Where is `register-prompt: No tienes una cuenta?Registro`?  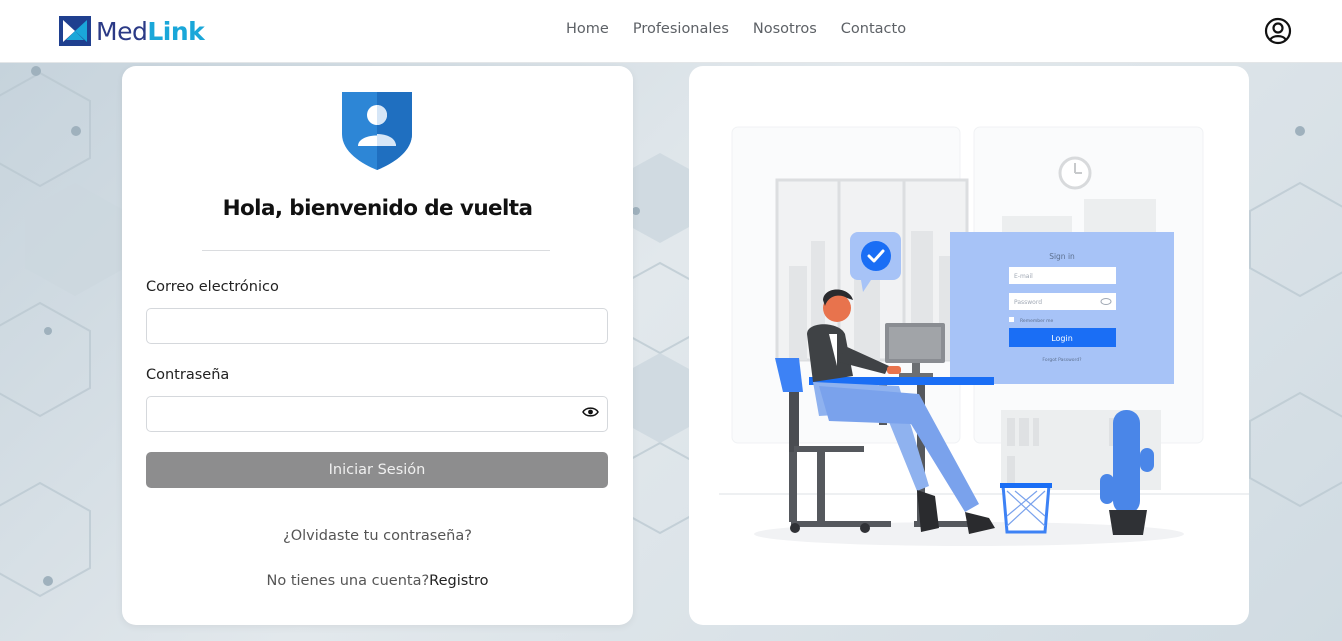 register-prompt: No tienes una cuenta?Registro is located at coordinates (377, 581).